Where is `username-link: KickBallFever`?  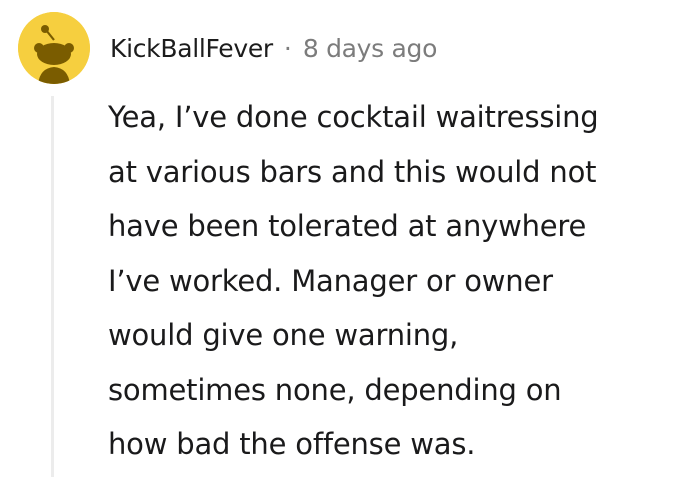
username-link: KickBallFever is located at coordinates (191, 48).